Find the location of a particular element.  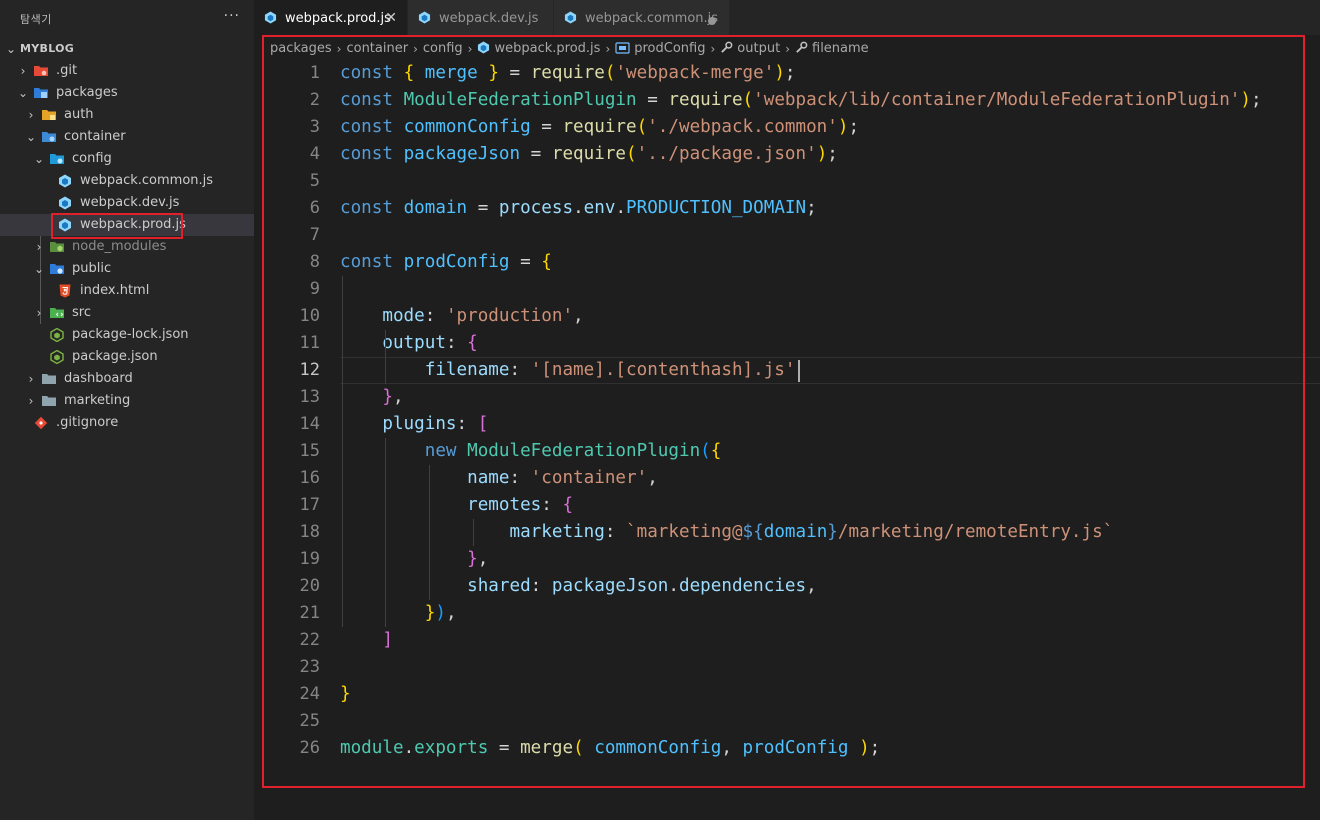

explorer-title: 탐색기 is located at coordinates (36, 19).